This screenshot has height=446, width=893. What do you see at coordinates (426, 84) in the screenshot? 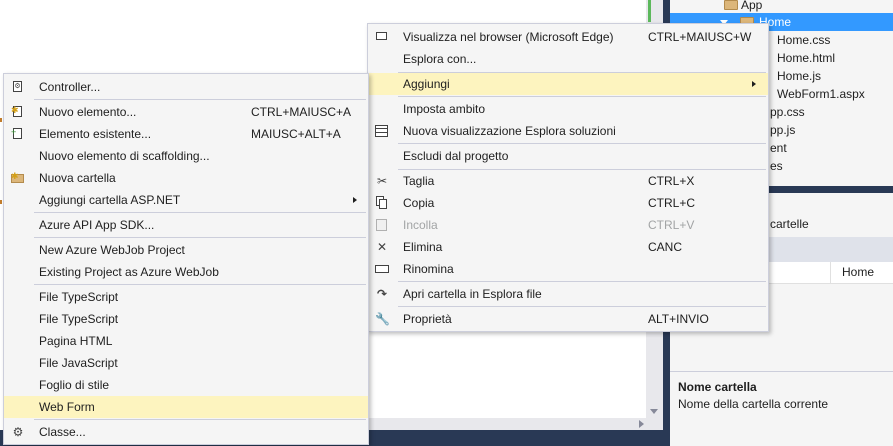
I see `menu-item-label: Aggiungi` at bounding box center [426, 84].